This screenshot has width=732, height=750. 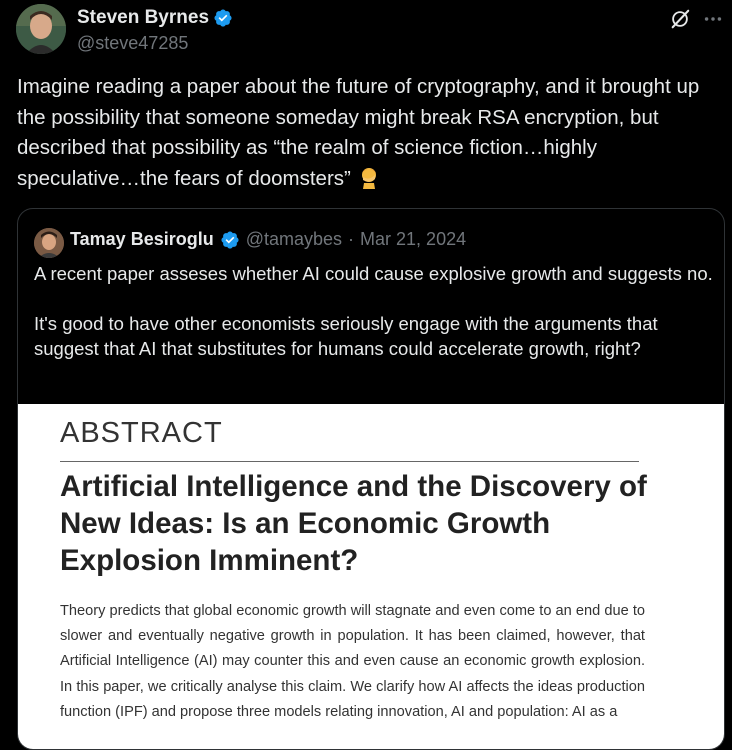 I want to click on quoted-header: Tamay Besiroglu @tamaybes · Mar 21, 2024, so click(x=268, y=239).